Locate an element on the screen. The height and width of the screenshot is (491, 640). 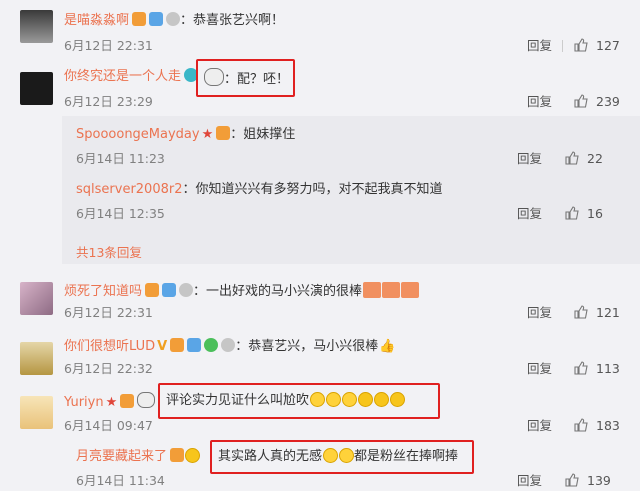
comment-text: ：恭喜艺兴，马小兴很棒 is located at coordinates (307, 346).